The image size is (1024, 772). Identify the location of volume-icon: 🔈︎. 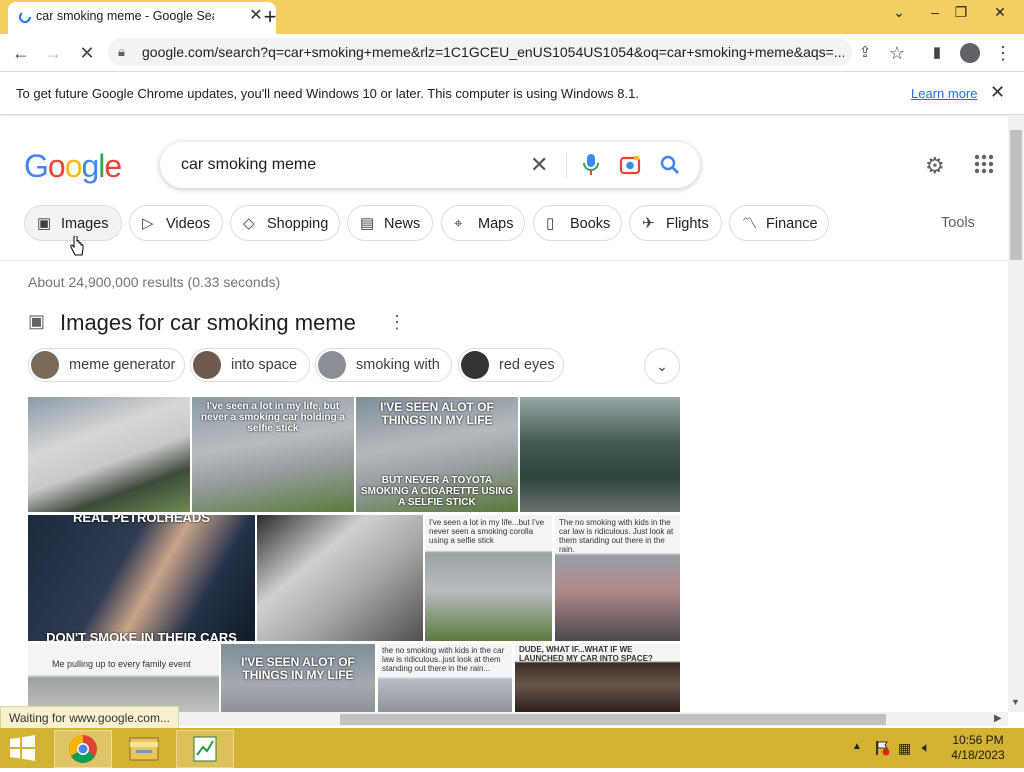
(926, 747).